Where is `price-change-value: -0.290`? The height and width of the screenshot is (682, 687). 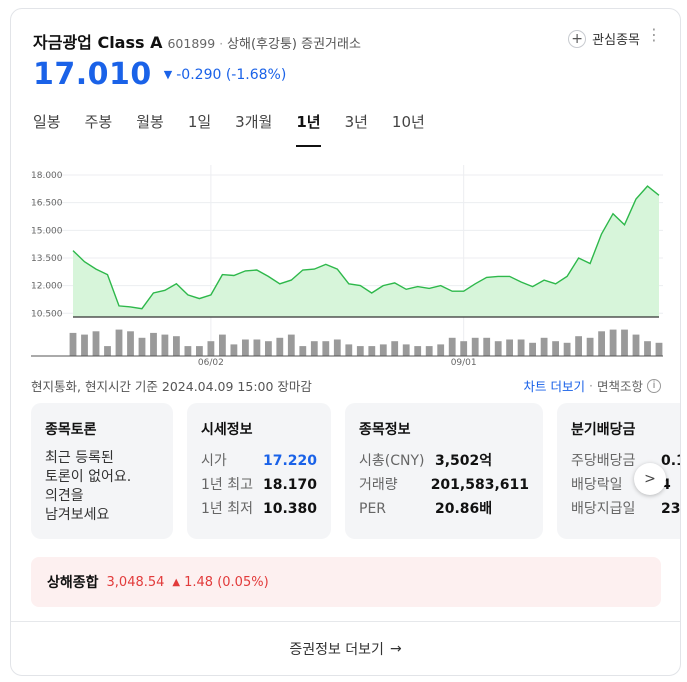
price-change-value: -0.290 is located at coordinates (199, 74).